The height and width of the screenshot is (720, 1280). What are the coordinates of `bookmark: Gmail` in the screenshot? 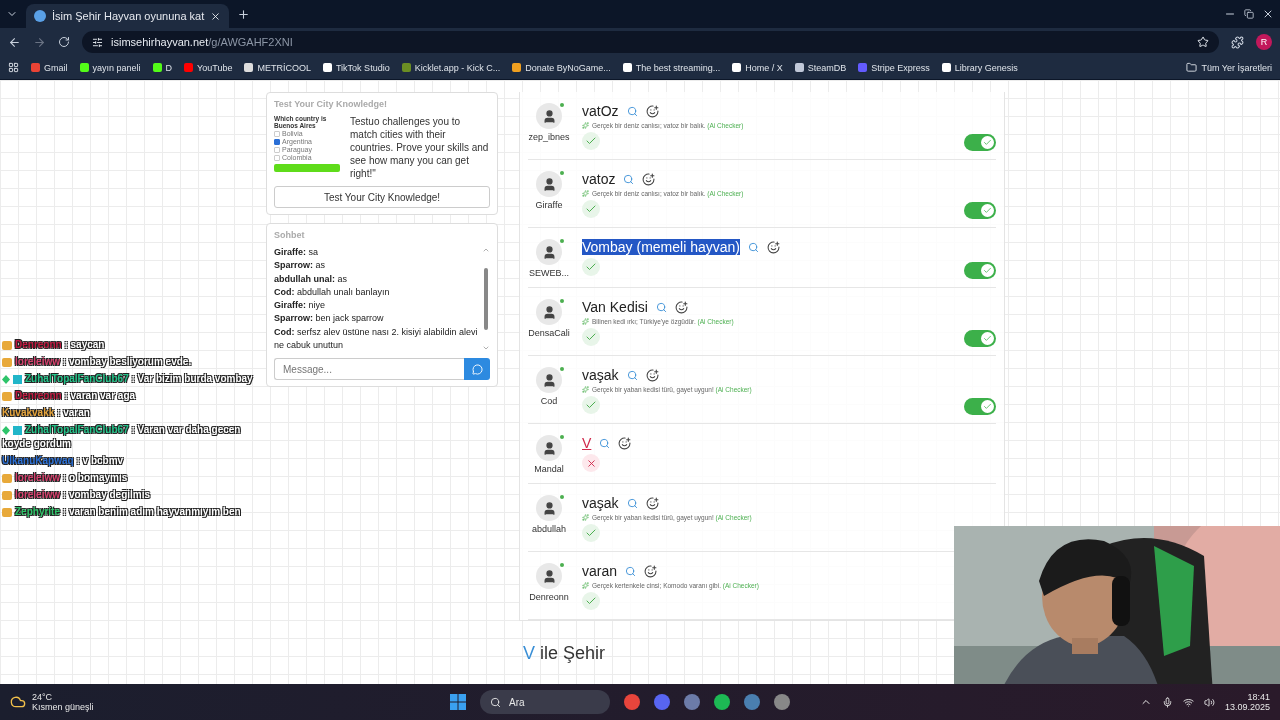 It's located at (49, 67).